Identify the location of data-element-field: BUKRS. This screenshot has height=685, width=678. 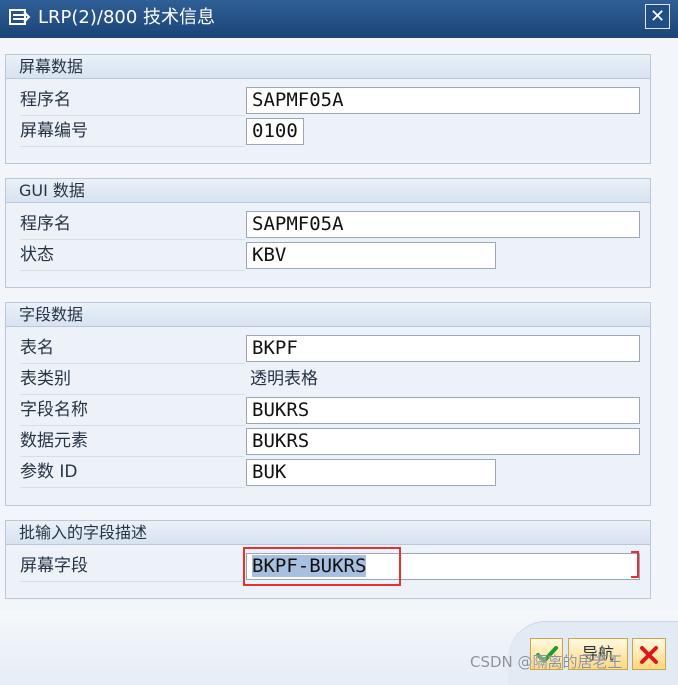
(443, 441).